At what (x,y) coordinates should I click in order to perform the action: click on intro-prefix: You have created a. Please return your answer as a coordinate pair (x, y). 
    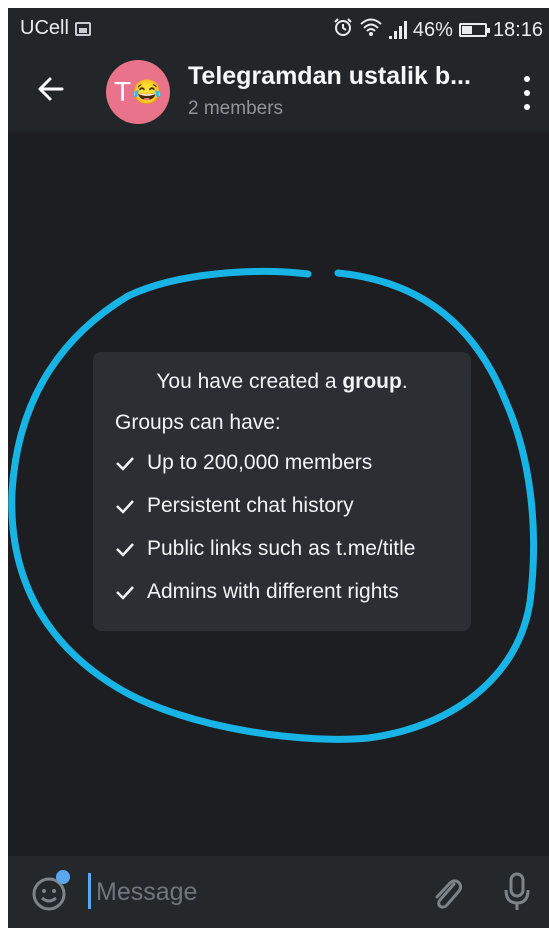
    Looking at the image, I should click on (249, 381).